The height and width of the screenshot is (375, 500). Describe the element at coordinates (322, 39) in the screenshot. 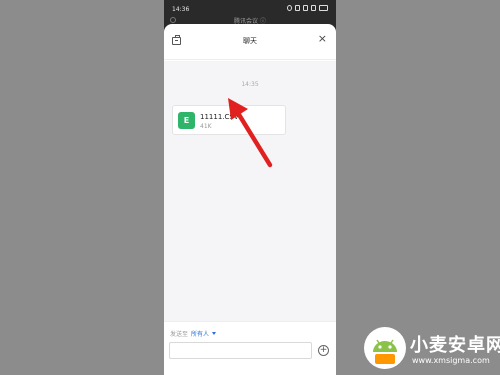

I see `close-icon: ×` at that location.